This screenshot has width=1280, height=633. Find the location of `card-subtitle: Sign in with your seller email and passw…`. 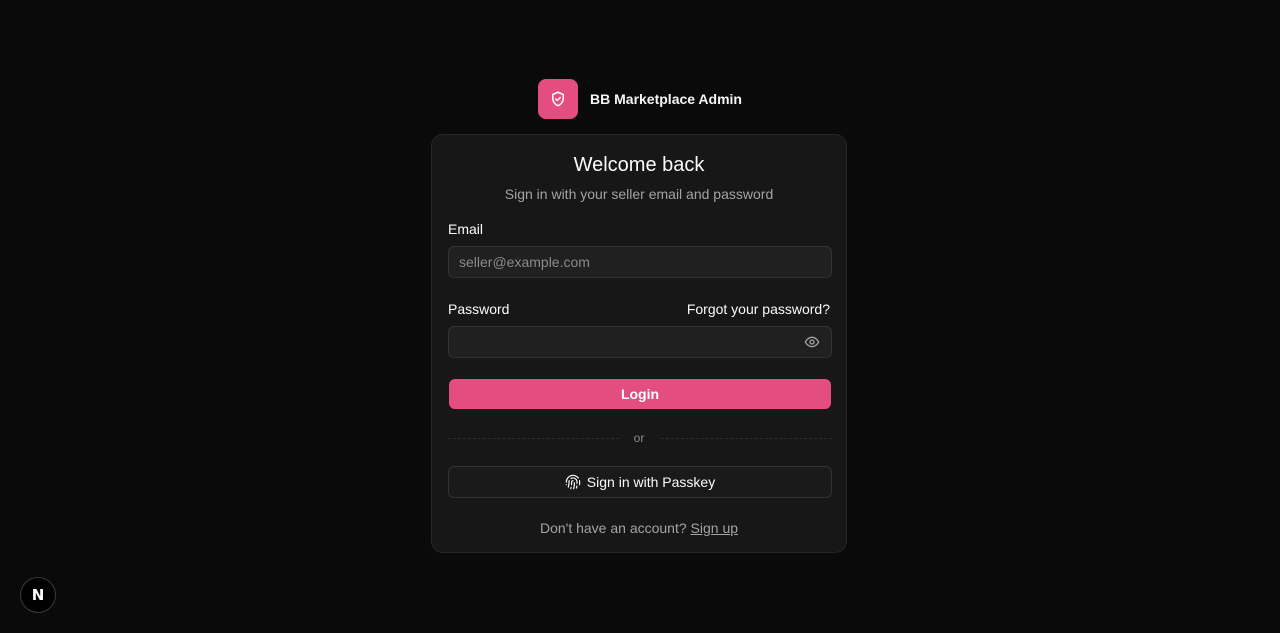

card-subtitle: Sign in with your seller email and passw… is located at coordinates (639, 194).